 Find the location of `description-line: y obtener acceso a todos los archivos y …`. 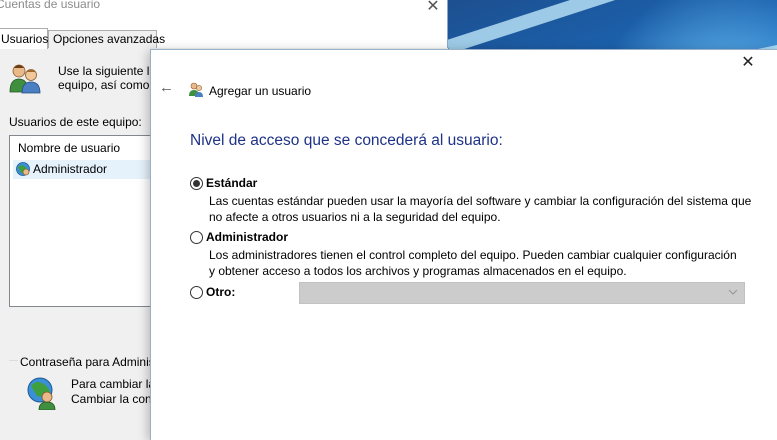

description-line: y obtener acceso a todos los archivos y … is located at coordinates (418, 271).